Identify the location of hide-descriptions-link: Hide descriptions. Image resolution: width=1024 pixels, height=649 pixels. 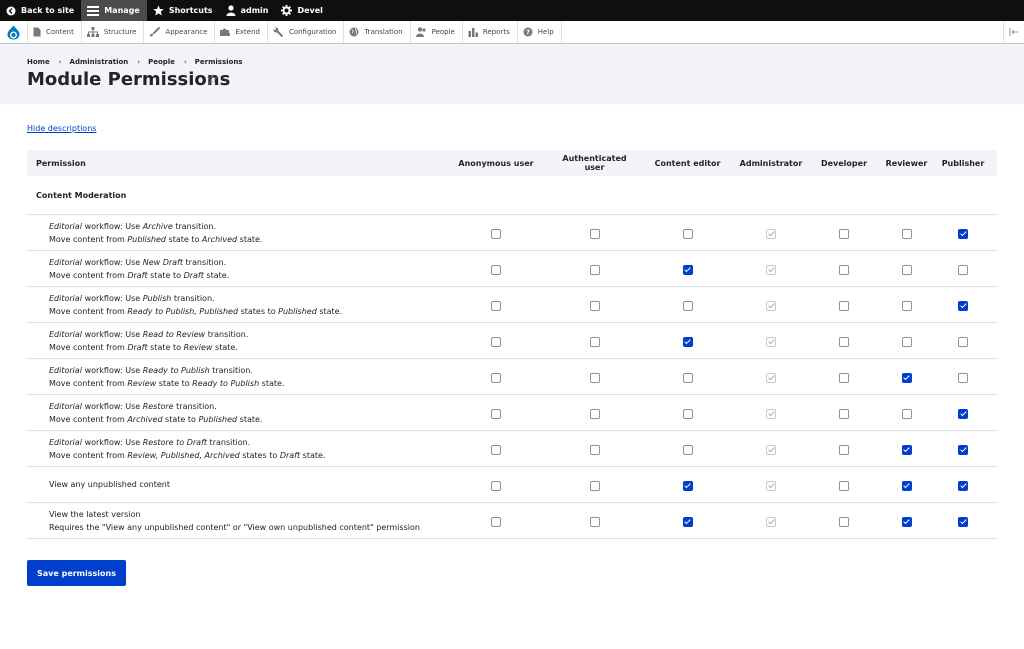
(61, 128).